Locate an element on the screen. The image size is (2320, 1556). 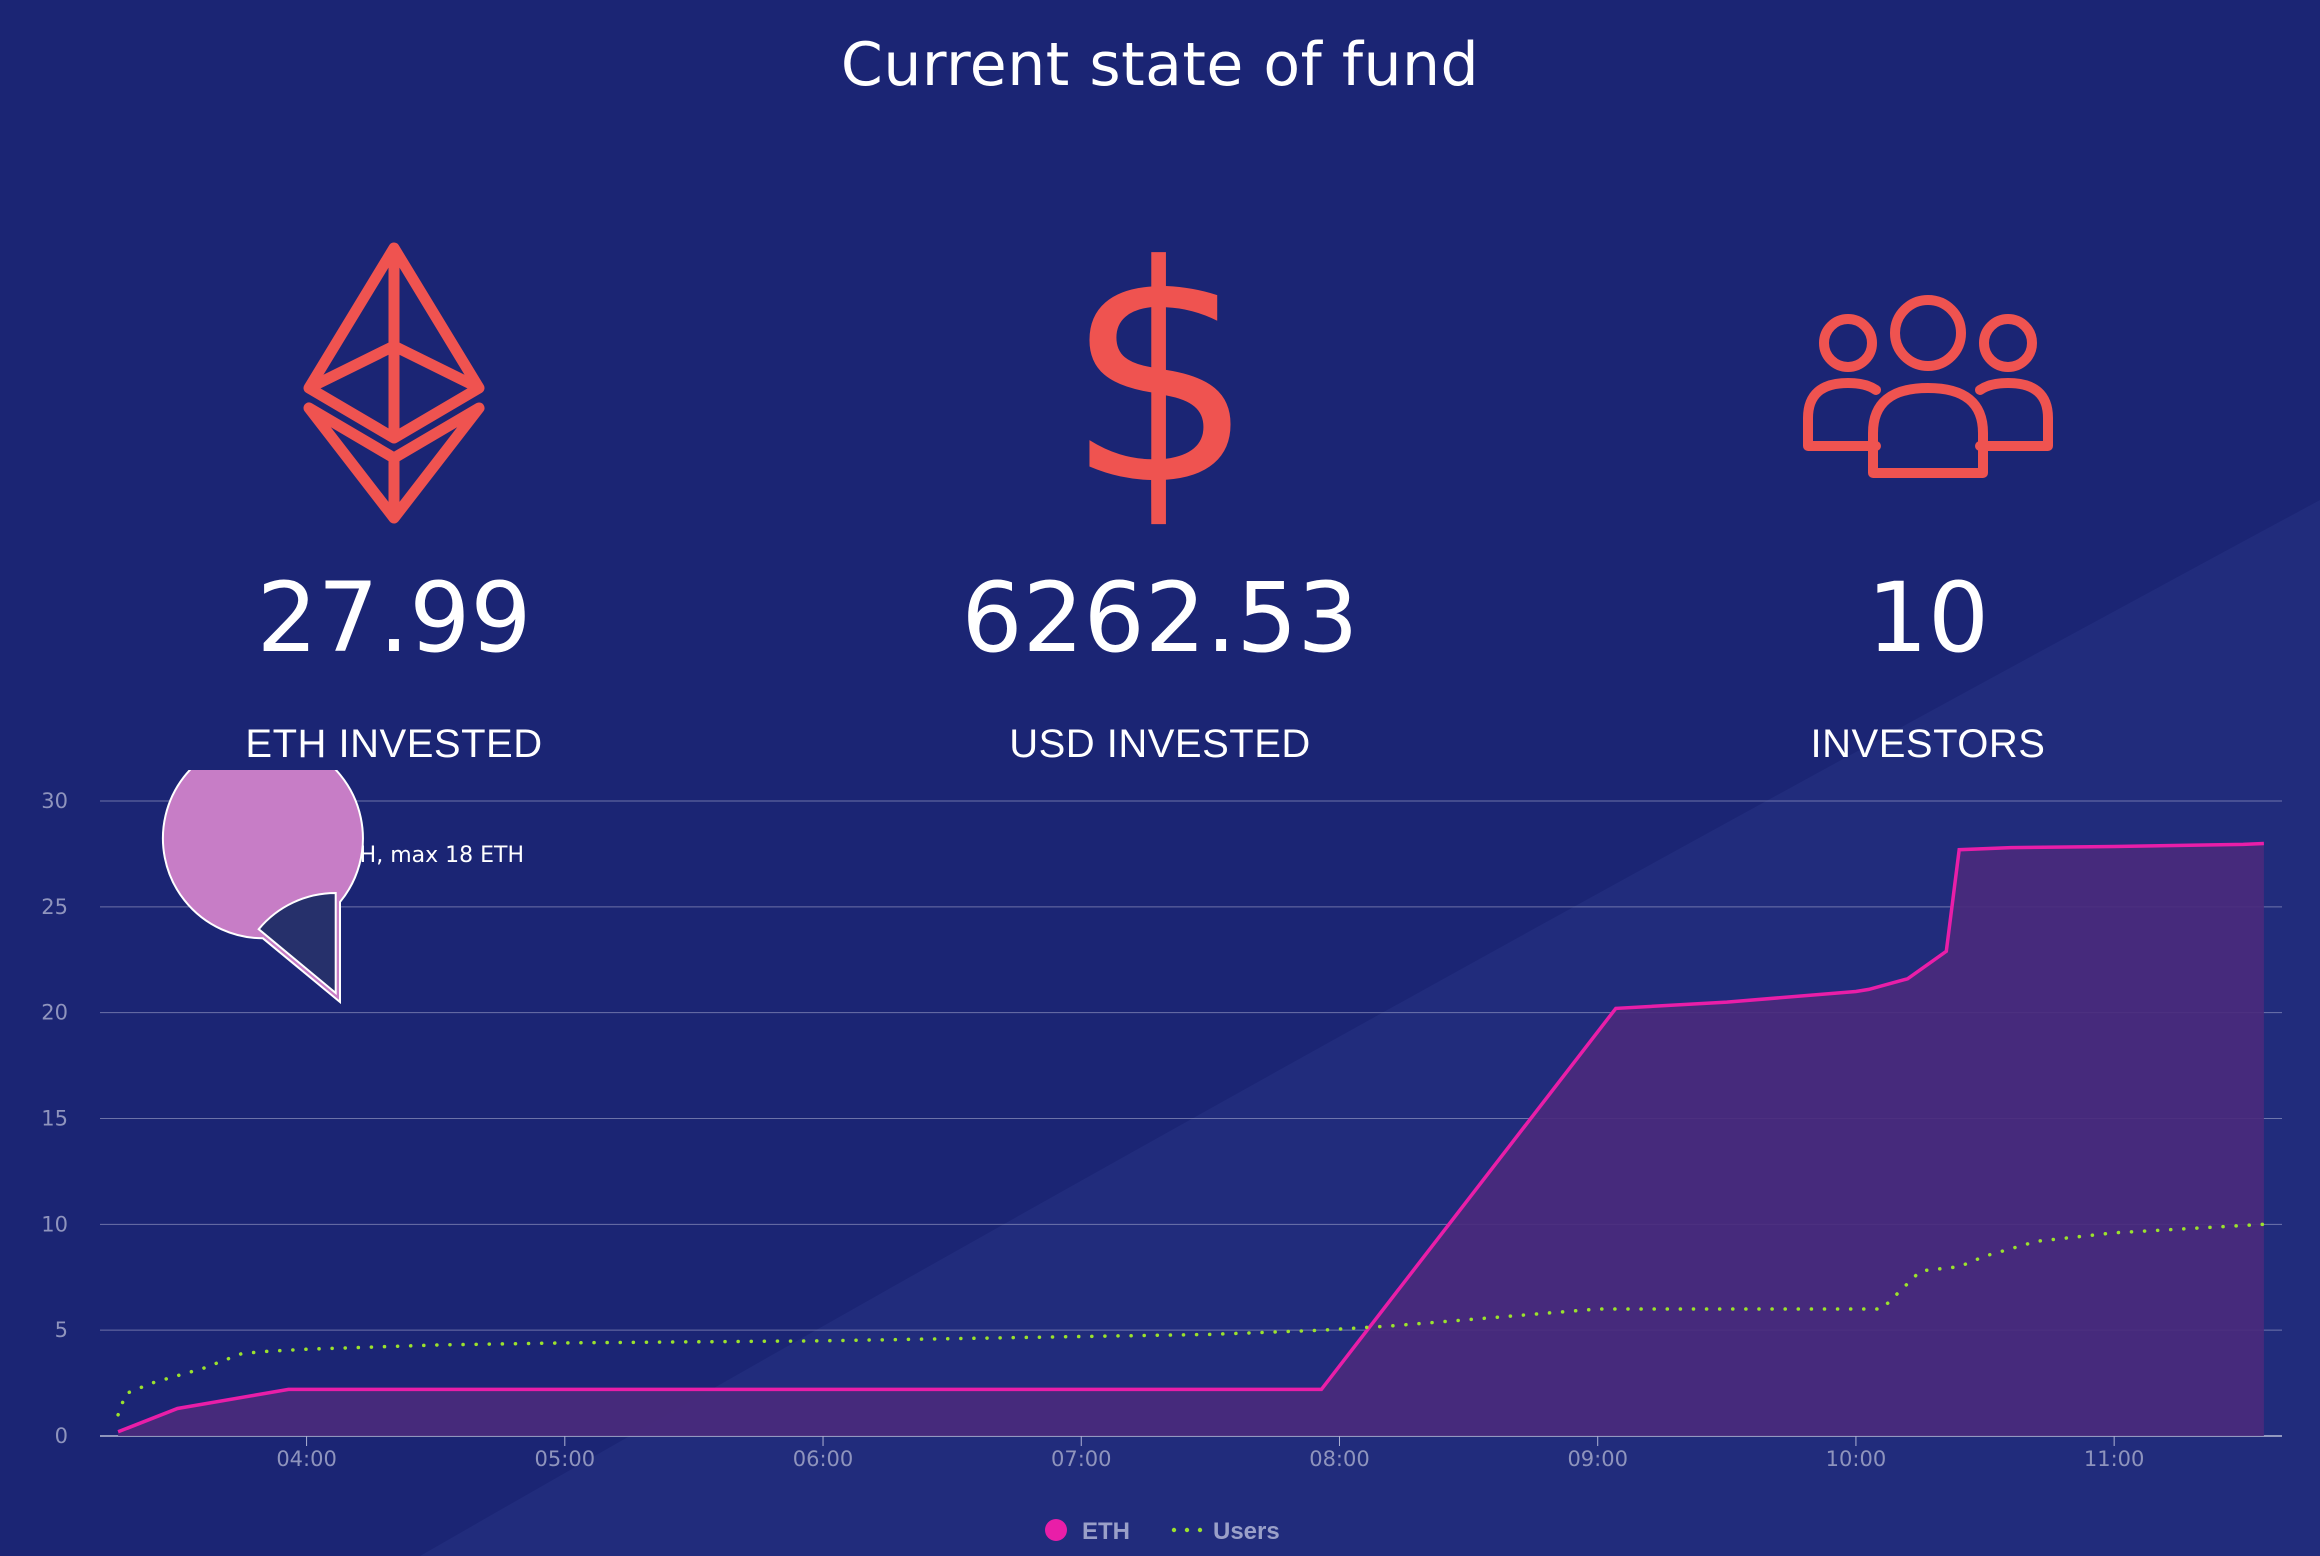
x-tick-label: 10:00 is located at coordinates (1856, 1459).